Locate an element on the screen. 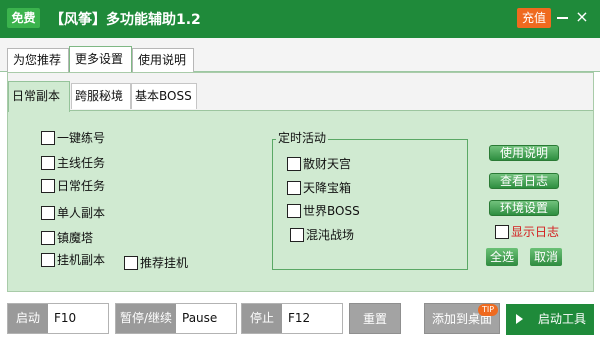 This screenshot has width=600, height=340. stop-hotkey-field: 停止 F12 is located at coordinates (292, 318).